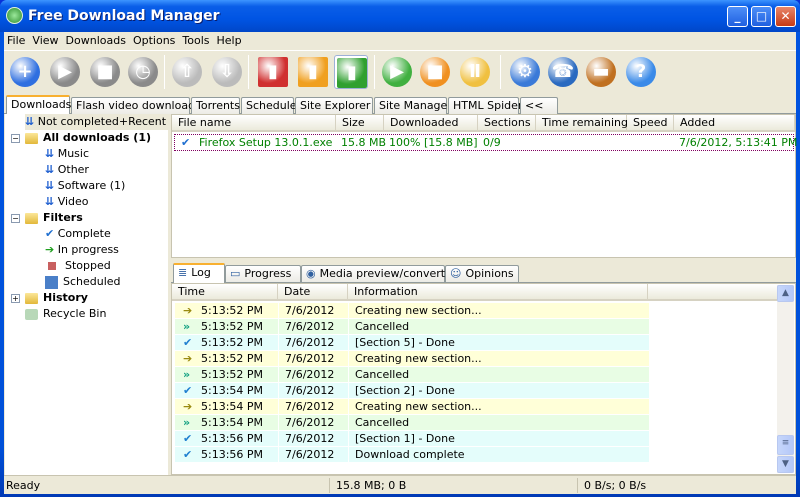 Image resolution: width=800 pixels, height=497 pixels. What do you see at coordinates (371, 485) in the screenshot?
I see `status-size: 15.8 MB; 0 B` at bounding box center [371, 485].